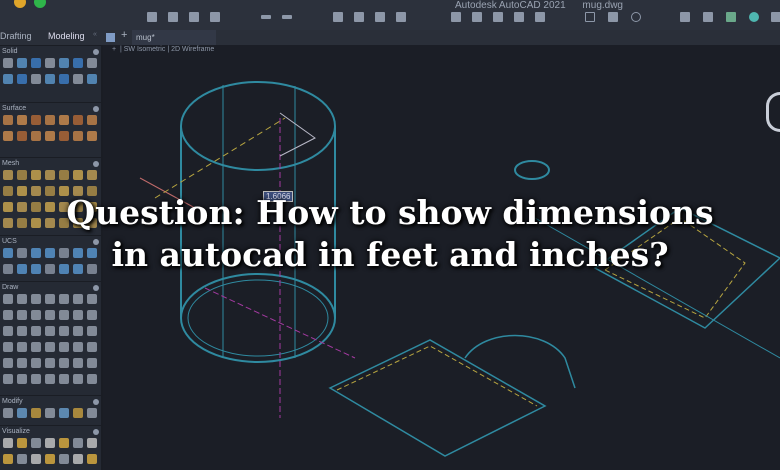  Describe the element at coordinates (266, 17) in the screenshot. I see `undo-icon` at that location.